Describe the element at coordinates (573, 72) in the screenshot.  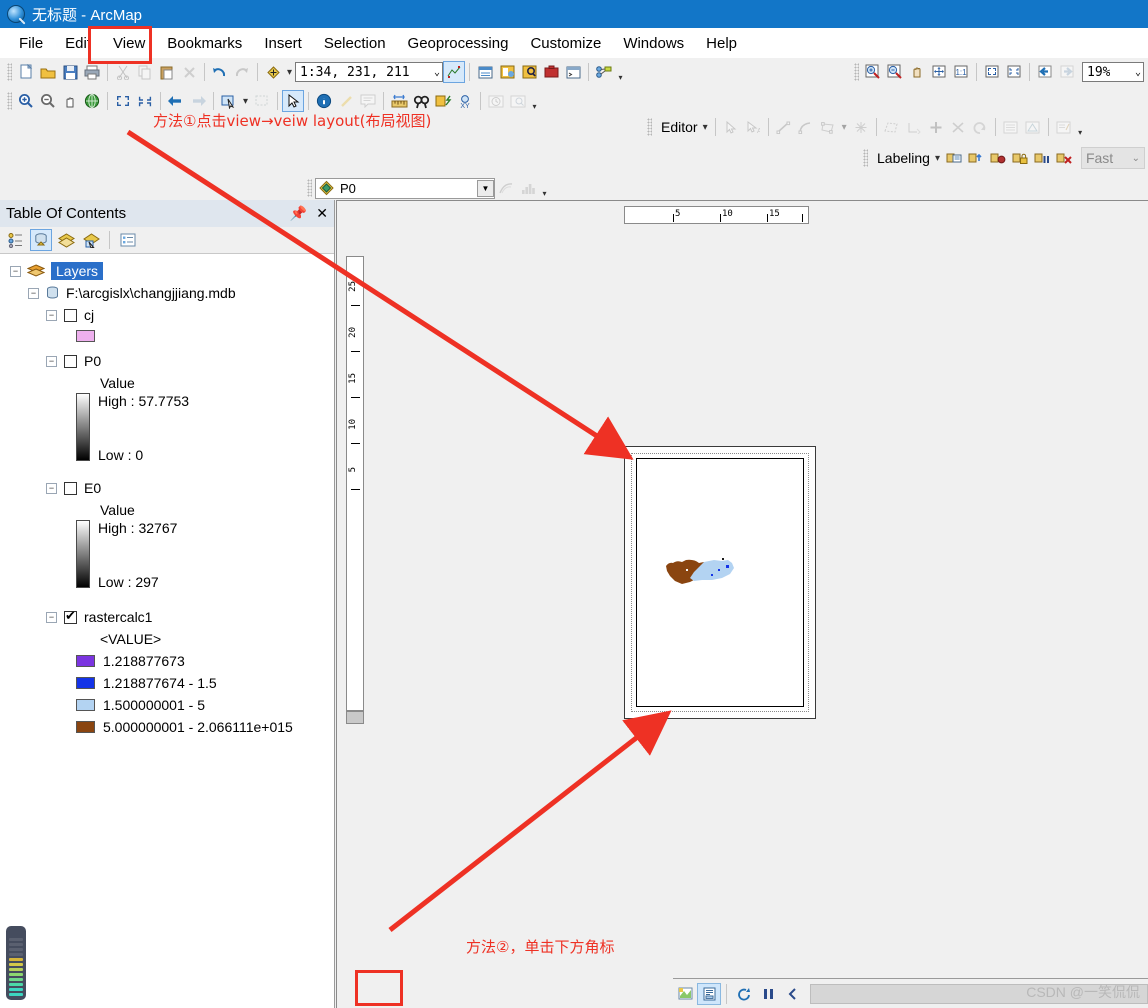
I see `python-window-icon` at that location.